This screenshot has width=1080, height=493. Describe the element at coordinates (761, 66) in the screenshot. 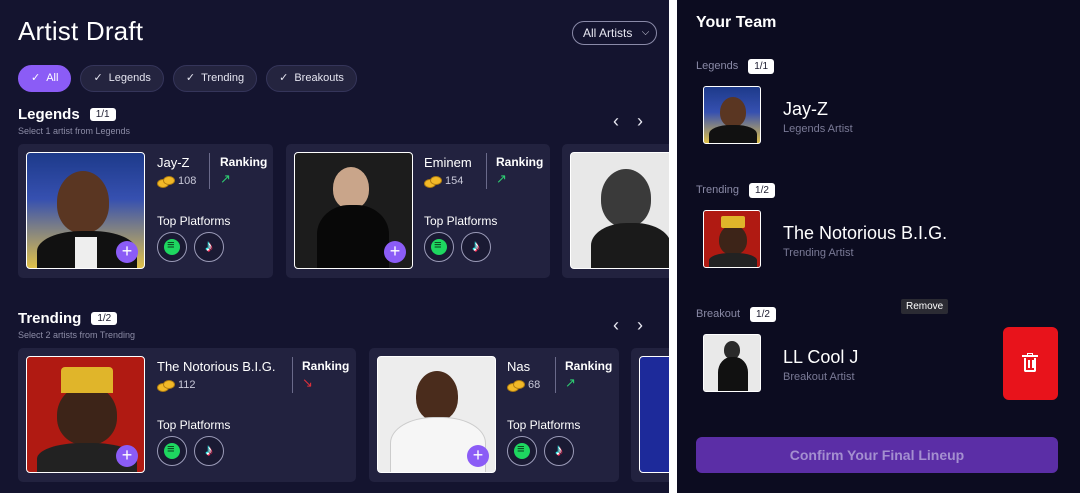

I see `slot-badge: 1/1` at that location.